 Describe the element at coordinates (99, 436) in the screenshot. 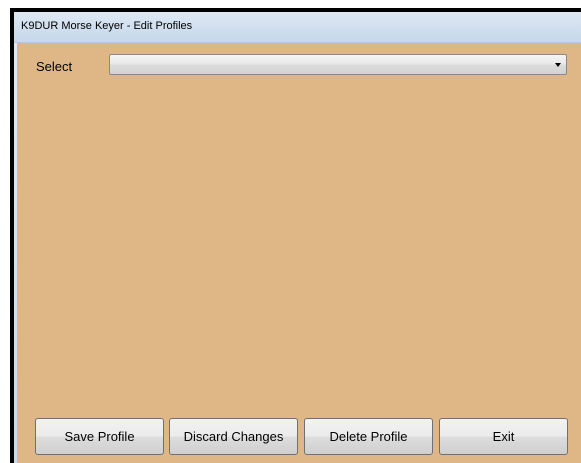

I see `save-profile-button: Save Profile` at that location.